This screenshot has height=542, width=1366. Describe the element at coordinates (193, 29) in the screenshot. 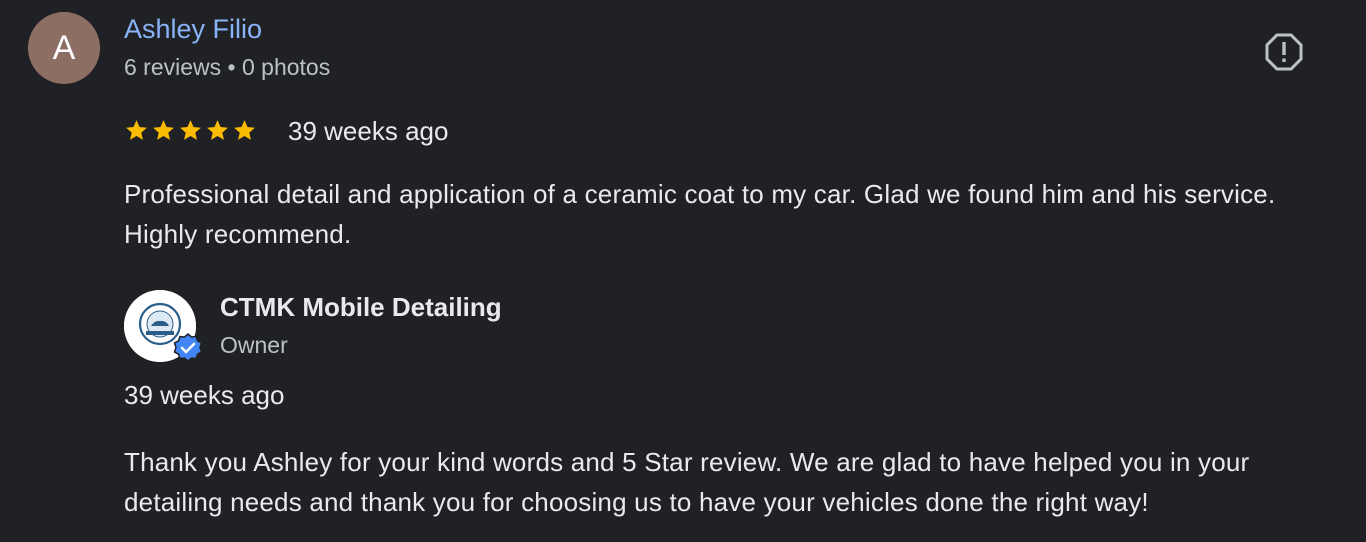

I see `reviewer-name-link: Ashley Filio` at that location.